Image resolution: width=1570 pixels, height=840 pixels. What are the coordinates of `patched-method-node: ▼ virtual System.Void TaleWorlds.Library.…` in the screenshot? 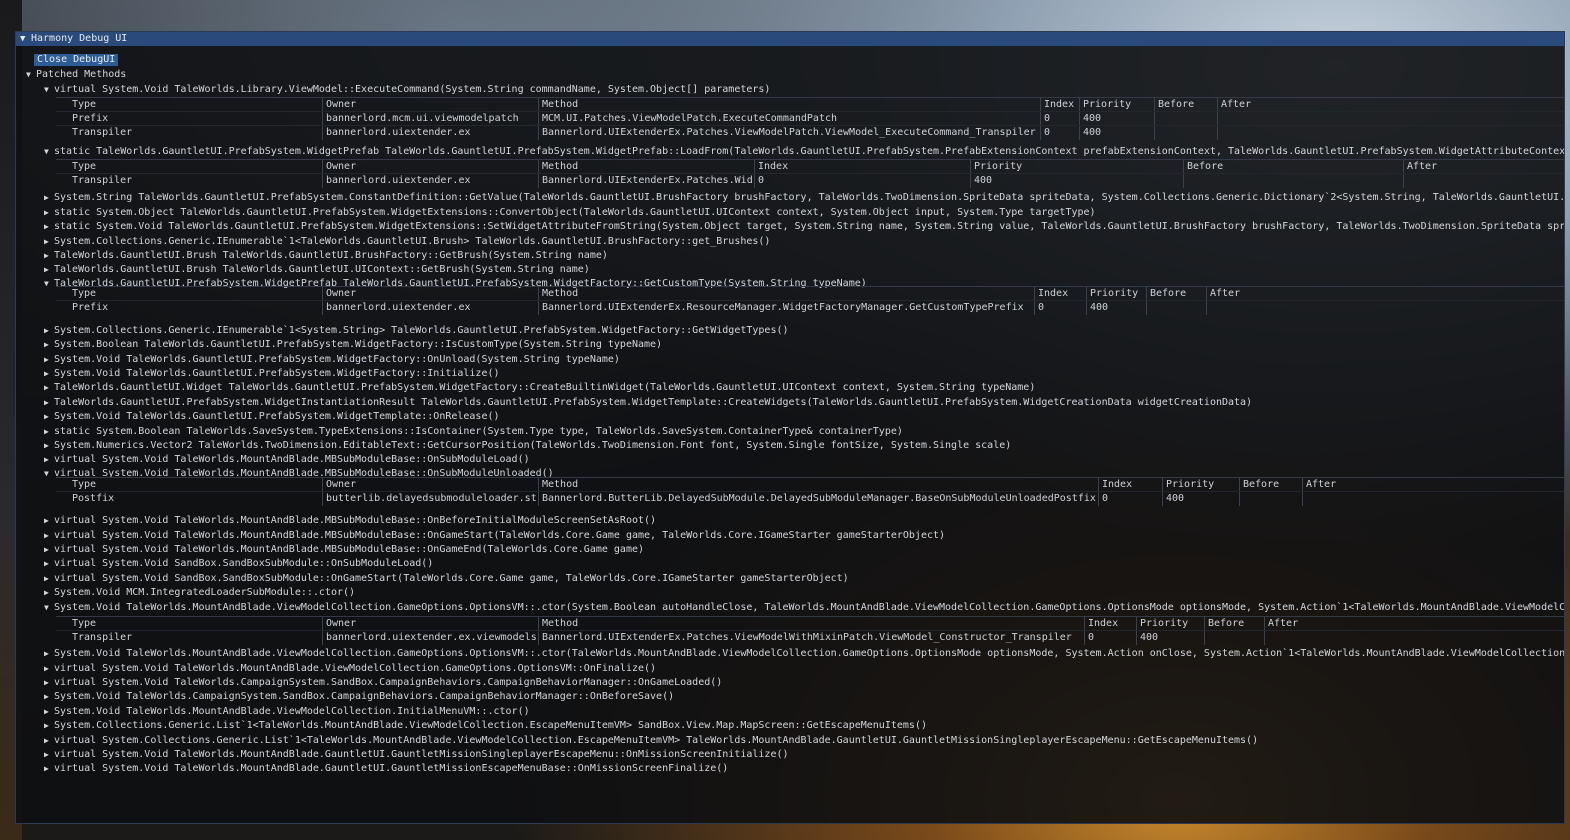 It's located at (804, 90).